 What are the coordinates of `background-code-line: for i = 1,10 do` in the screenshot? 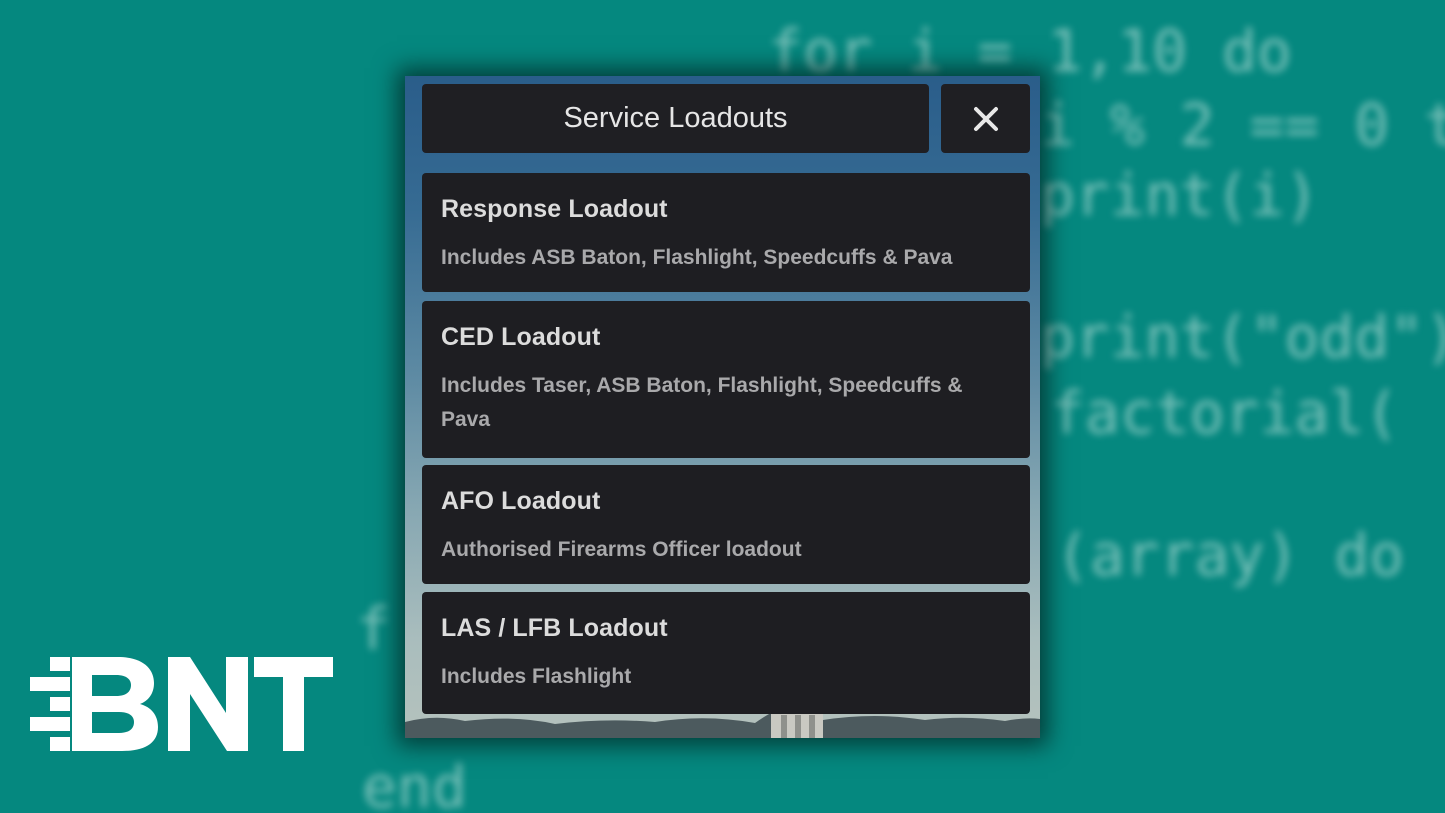 It's located at (1030, 51).